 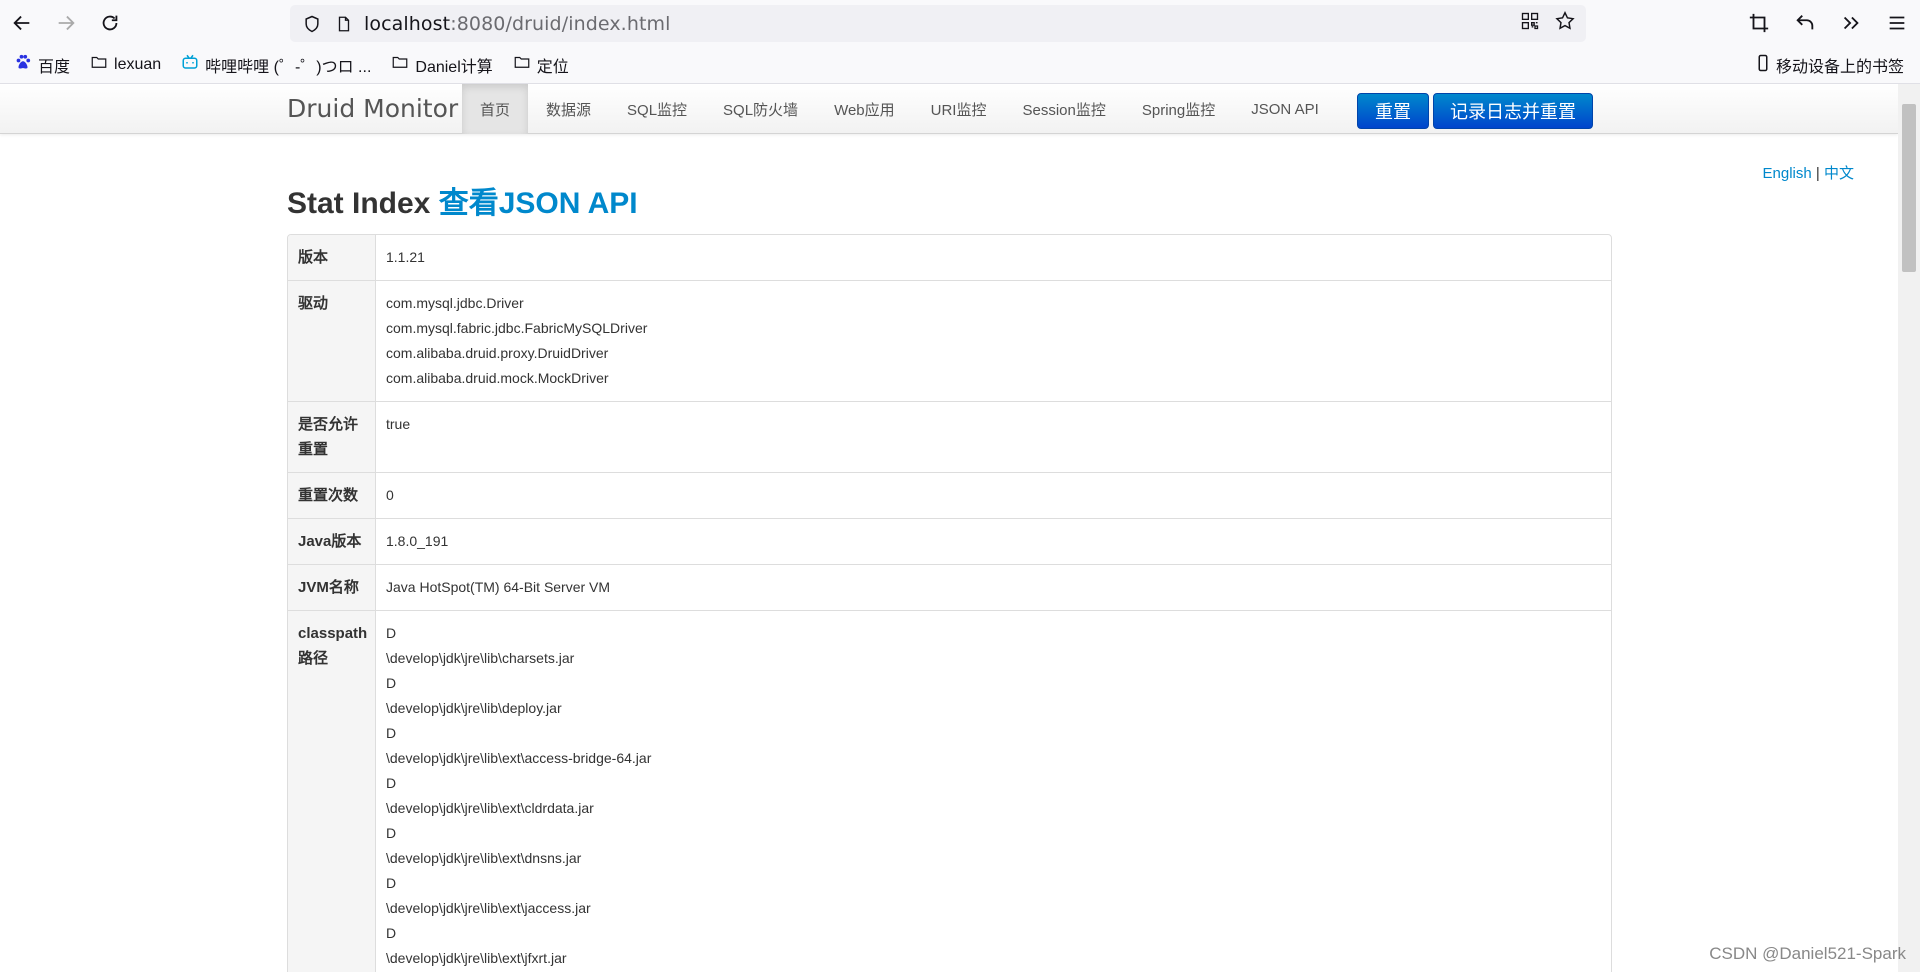 I want to click on row-key: classpath路径, so click(x=332, y=791).